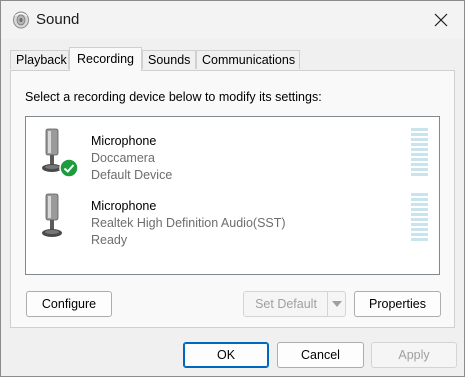  What do you see at coordinates (169, 59) in the screenshot?
I see `tab-sounds: Sounds` at bounding box center [169, 59].